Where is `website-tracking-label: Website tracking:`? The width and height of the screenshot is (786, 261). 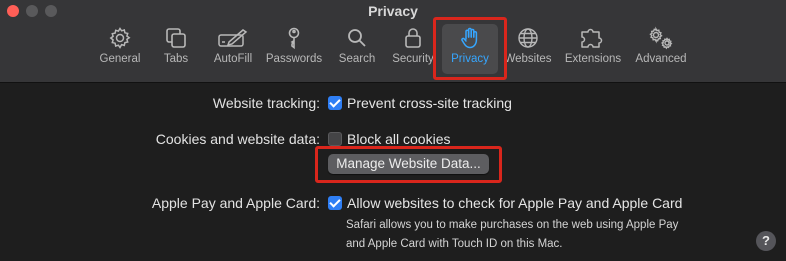
website-tracking-label: Website tracking: is located at coordinates (266, 103).